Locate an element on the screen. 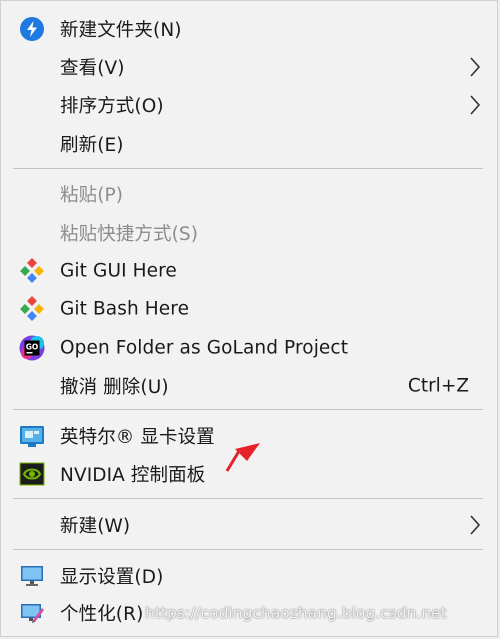 This screenshot has width=500, height=639. menu-item-label: 撤消 删除(U) is located at coordinates (114, 387).